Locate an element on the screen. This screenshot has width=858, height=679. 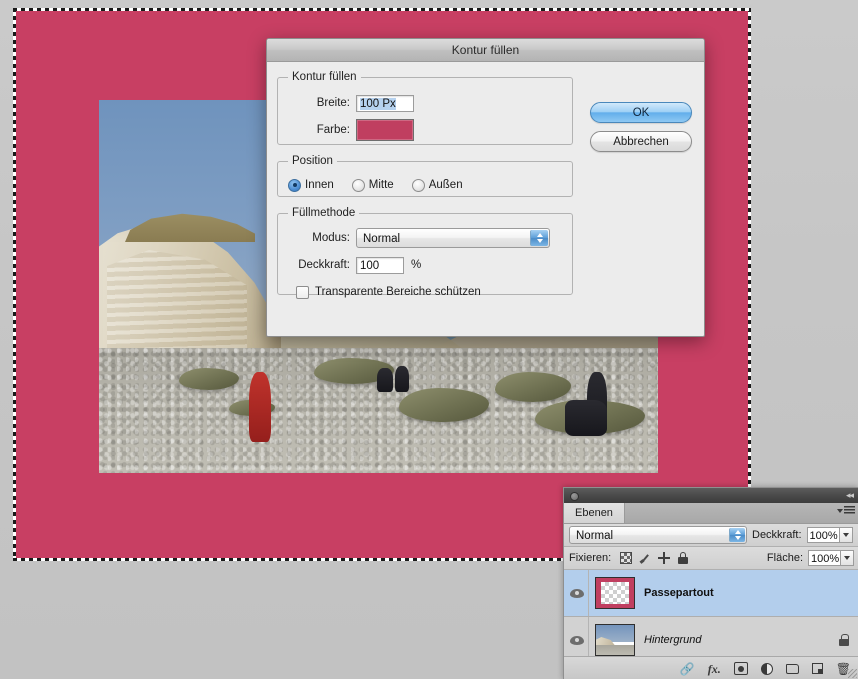
width-input: 100 Px is located at coordinates (385, 103).